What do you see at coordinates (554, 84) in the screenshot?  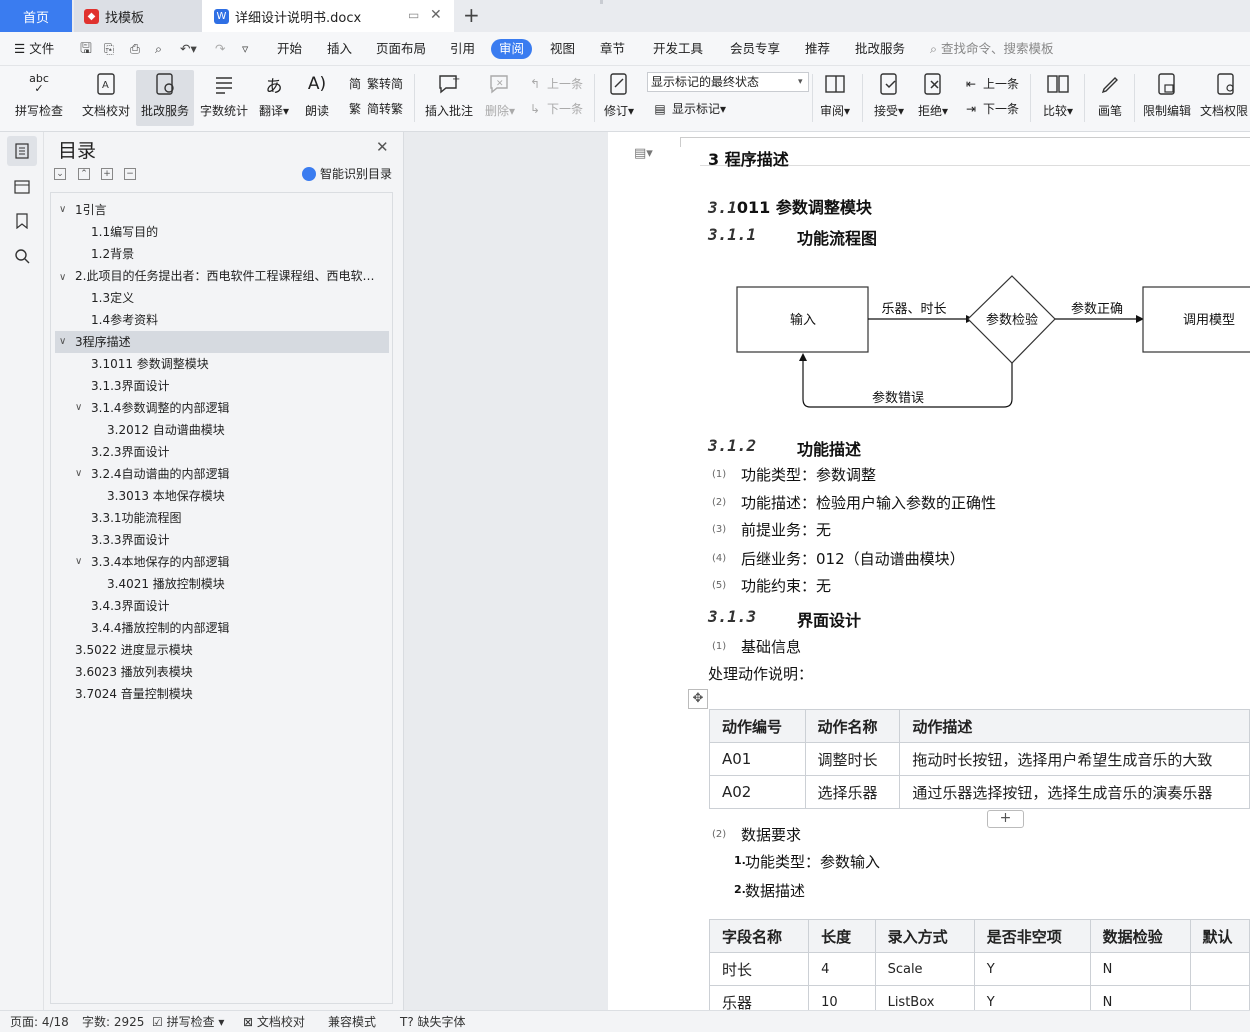 I see `prev-comment-button: ↰ 上一条` at bounding box center [554, 84].